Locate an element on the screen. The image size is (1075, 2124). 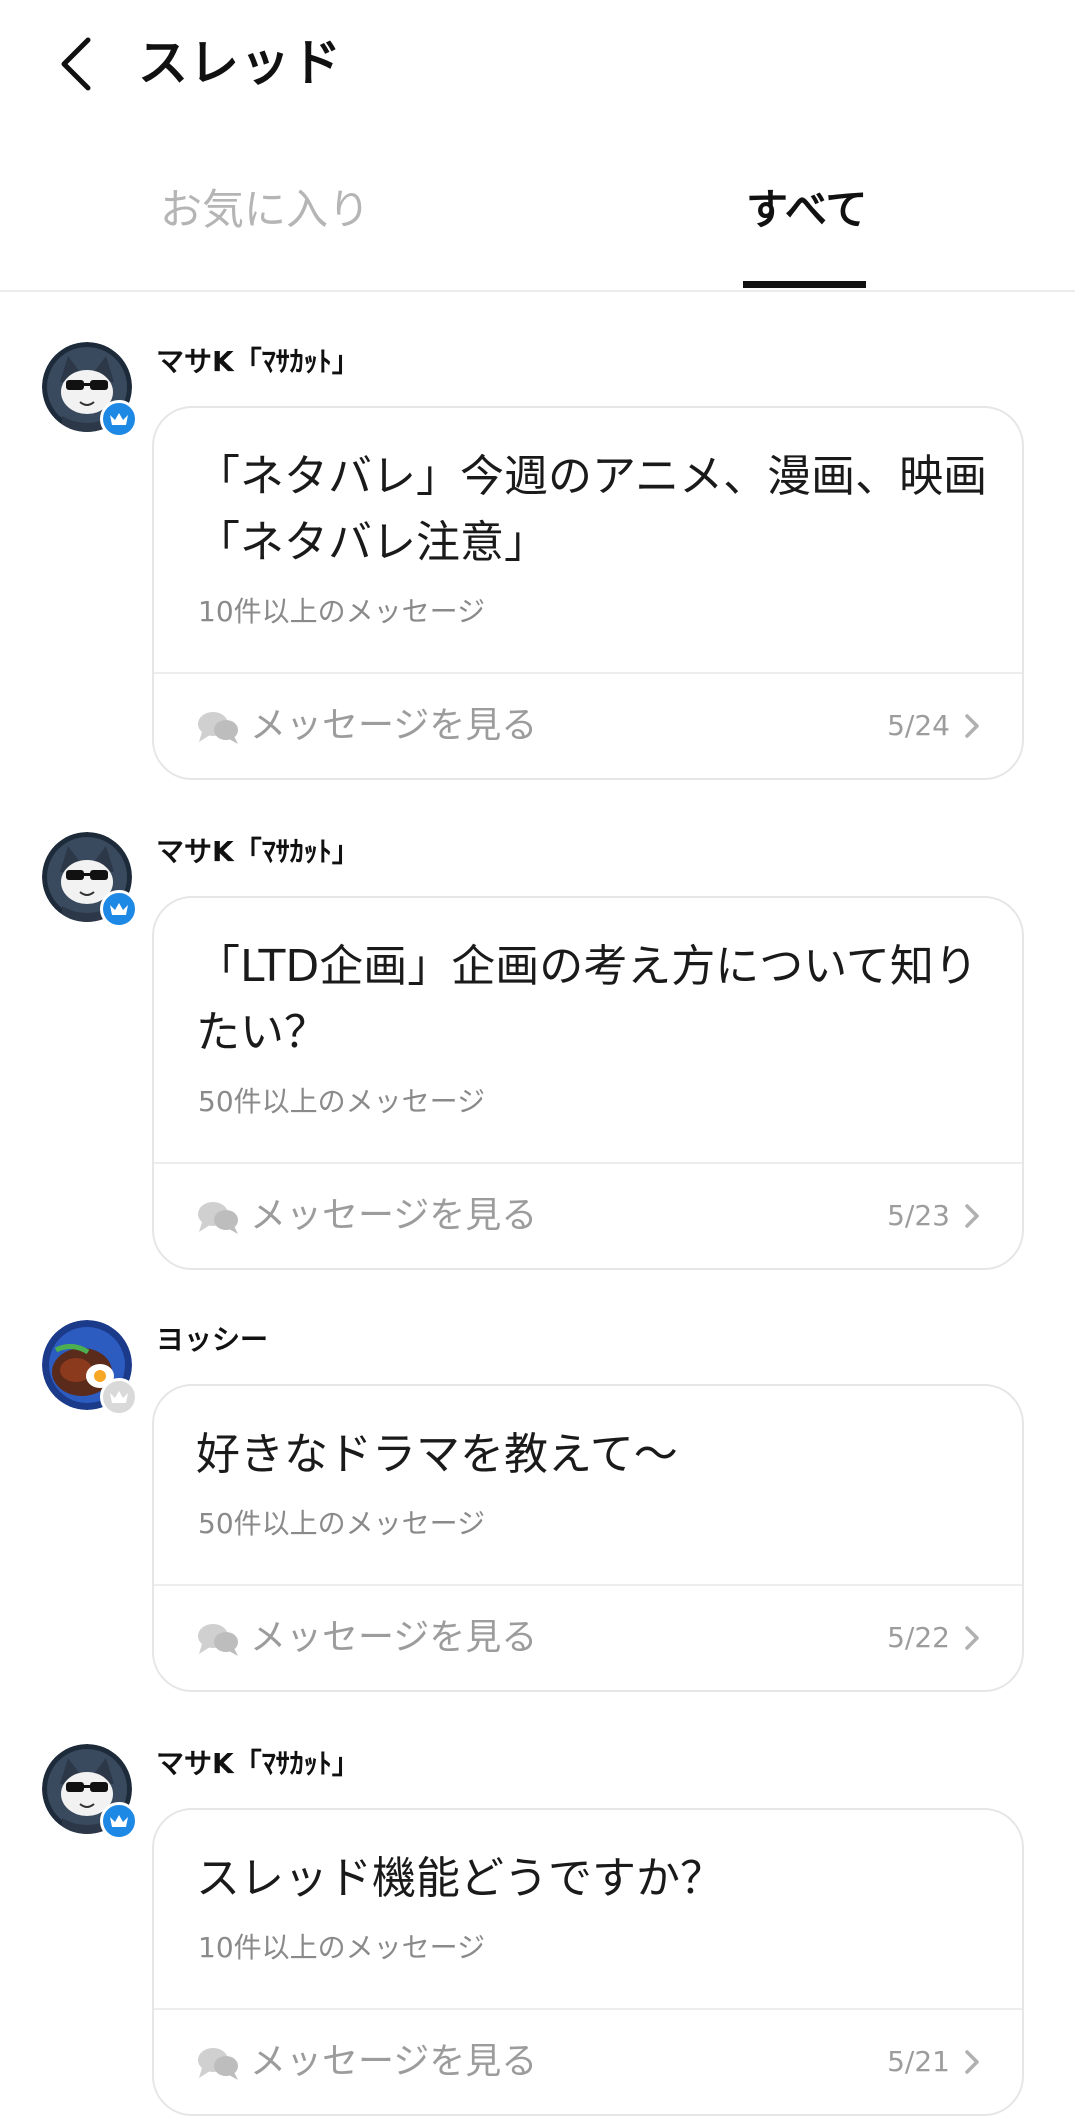
thread-date: 5/22 is located at coordinates (918, 1637).